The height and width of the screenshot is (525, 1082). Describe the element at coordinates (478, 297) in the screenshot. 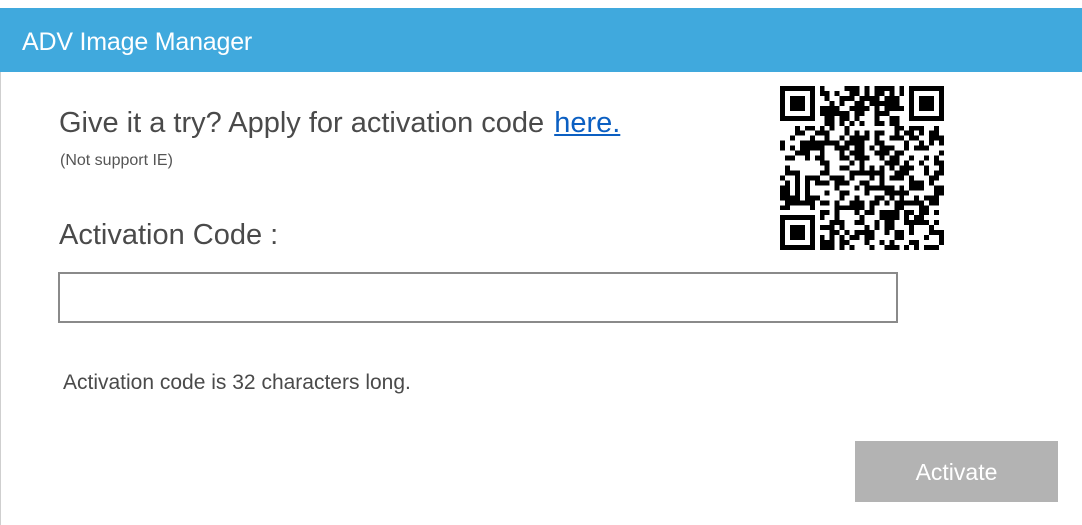

I see `activation-code-input` at that location.